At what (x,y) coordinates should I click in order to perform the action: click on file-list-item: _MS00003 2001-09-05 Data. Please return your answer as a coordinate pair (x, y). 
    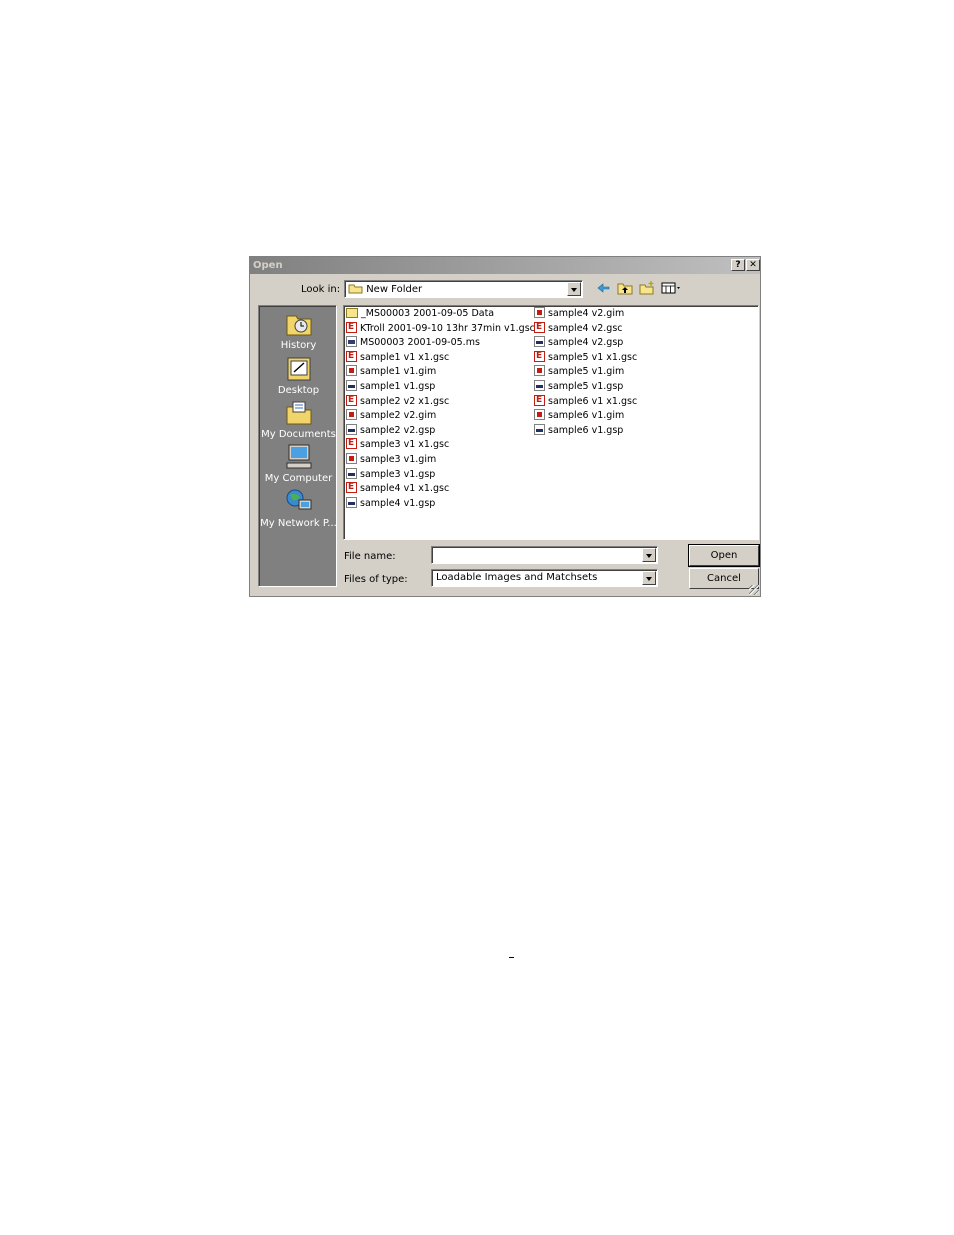
    Looking at the image, I should click on (420, 314).